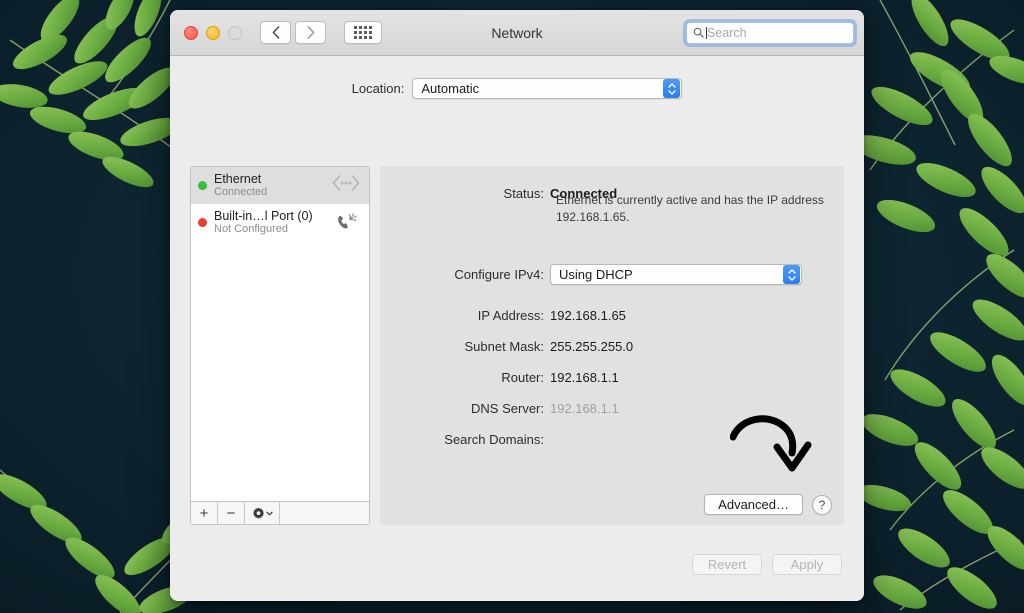  What do you see at coordinates (270, 185) in the screenshot?
I see `service-text: Ethernet Connected` at bounding box center [270, 185].